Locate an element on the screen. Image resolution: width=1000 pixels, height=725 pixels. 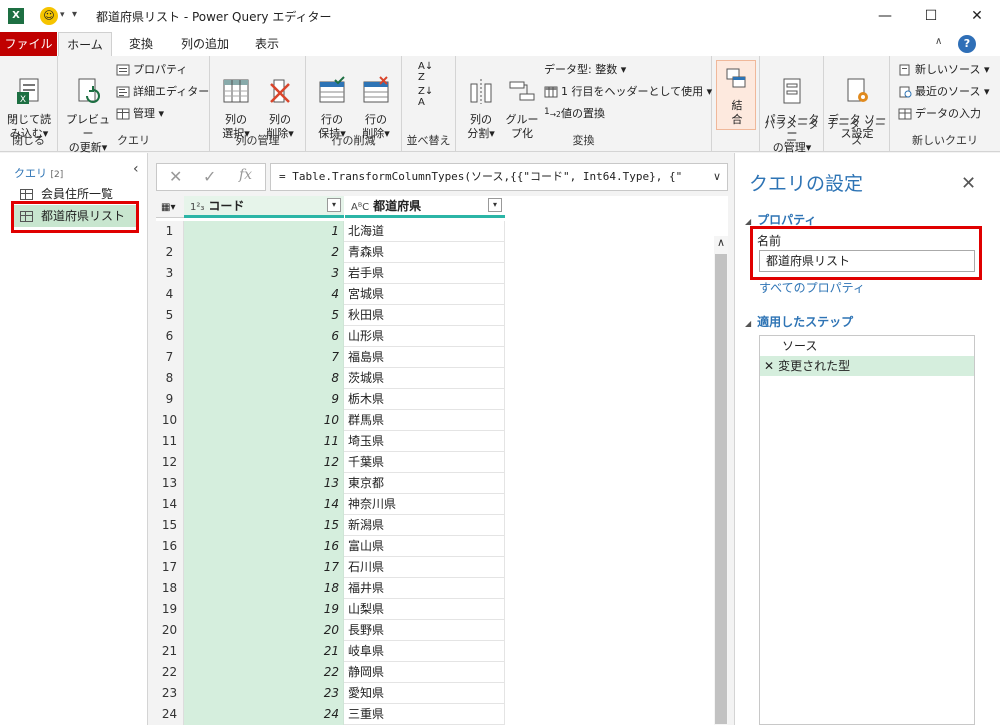
row-number: 8 is located at coordinates (170, 378).